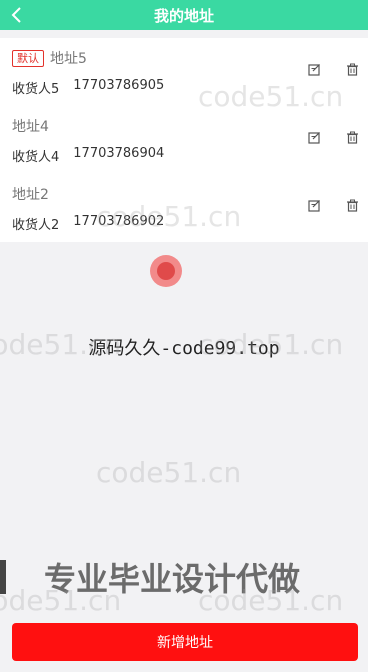  I want to click on recipient-name: 收货人4, so click(36, 157).